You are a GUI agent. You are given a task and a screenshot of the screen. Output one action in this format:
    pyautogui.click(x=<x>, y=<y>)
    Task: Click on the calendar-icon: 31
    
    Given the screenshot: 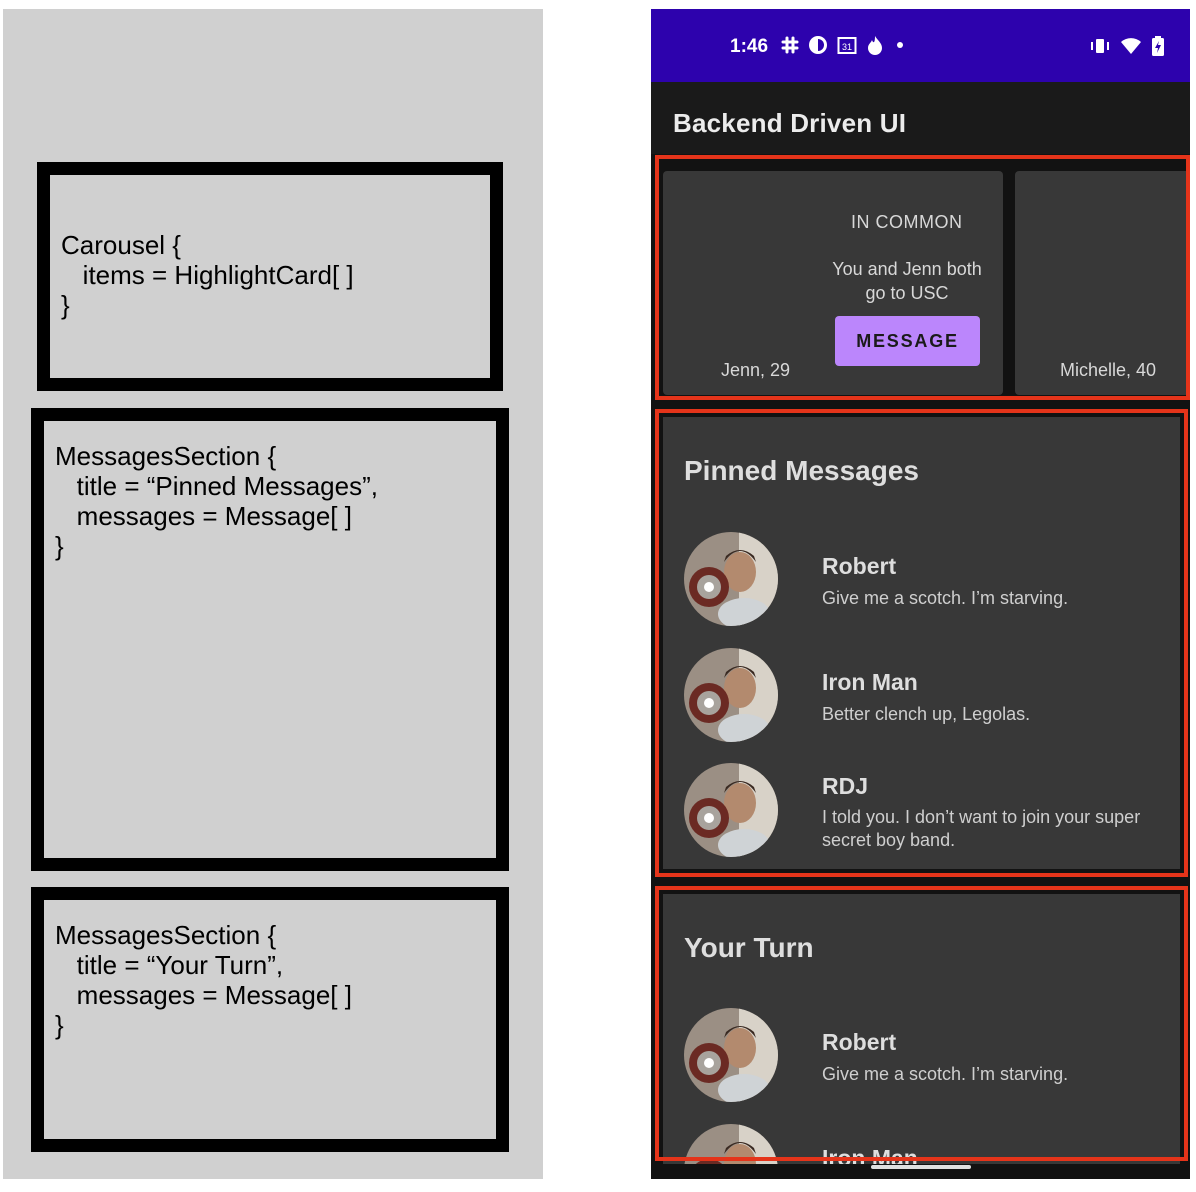 What is the action you would take?
    pyautogui.click(x=847, y=45)
    